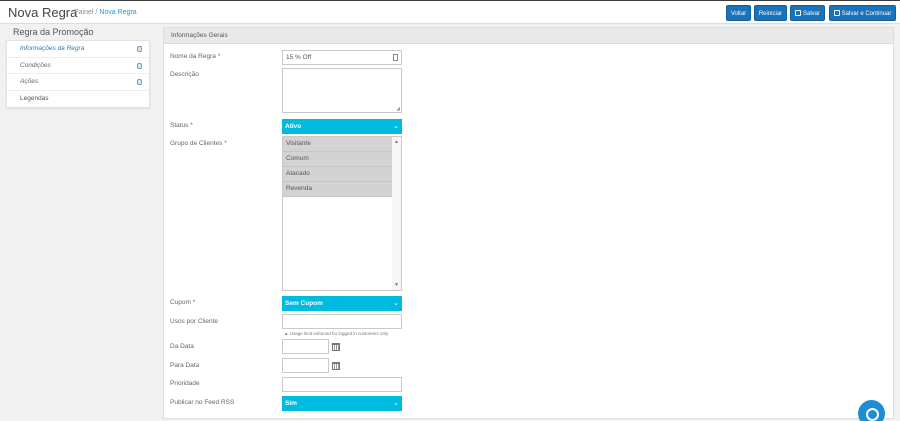 The image size is (900, 421). I want to click on from-date-label: Da Data, so click(182, 346).